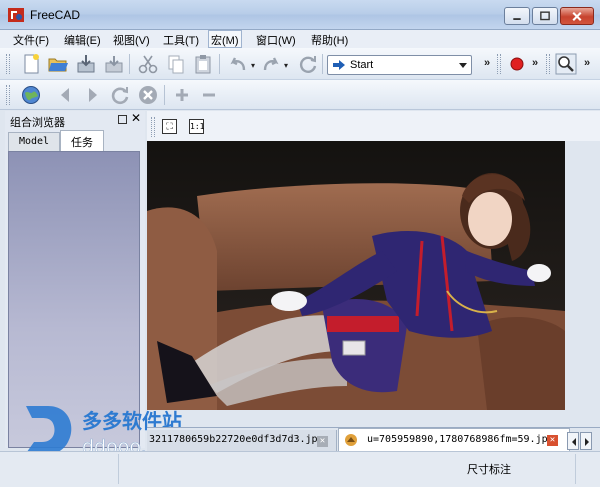 Image resolution: width=600 pixels, height=487 pixels. Describe the element at coordinates (225, 39) in the screenshot. I see `menu-macro: 宏(M)` at that location.